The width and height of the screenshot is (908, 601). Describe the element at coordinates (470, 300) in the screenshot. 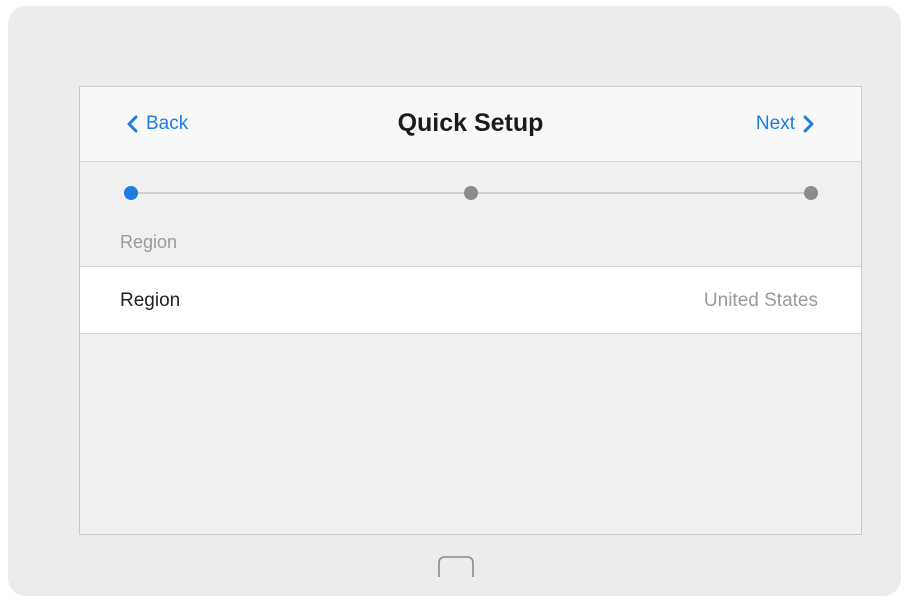

I see `region-row: Region United States` at that location.